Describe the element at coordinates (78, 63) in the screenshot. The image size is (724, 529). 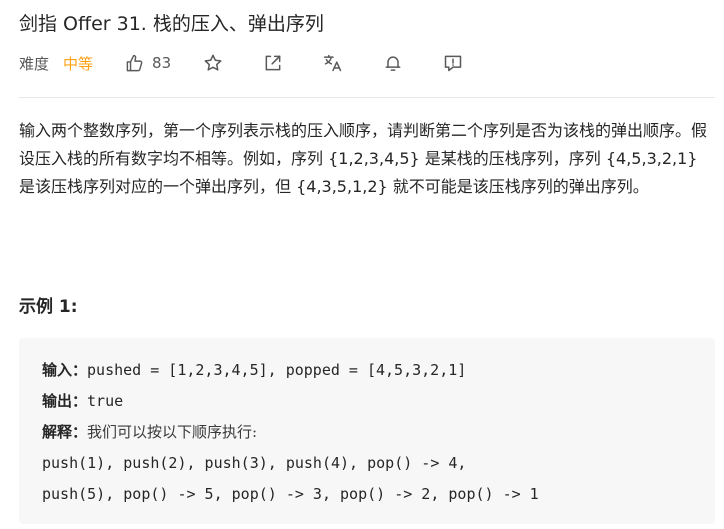
I see `difficulty-badge: 中等` at that location.